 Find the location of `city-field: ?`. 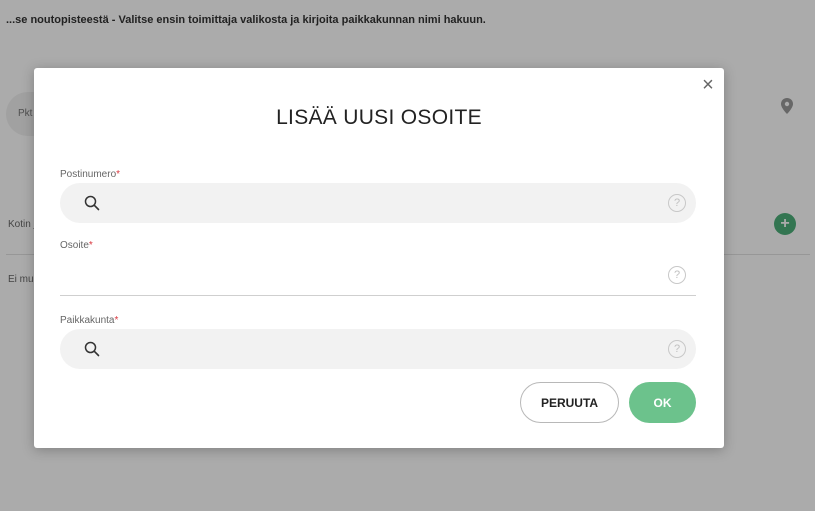

city-field: ? is located at coordinates (378, 349).